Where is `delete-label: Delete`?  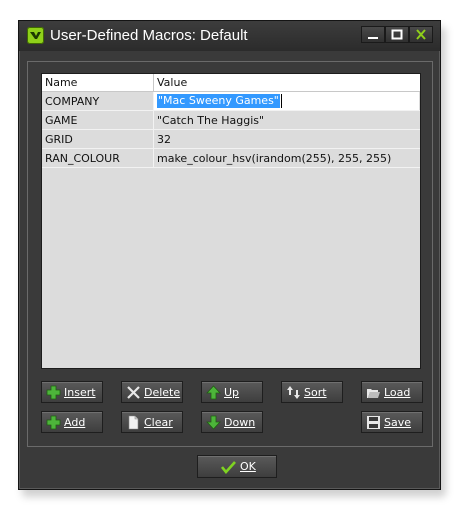 delete-label: Delete is located at coordinates (162, 392).